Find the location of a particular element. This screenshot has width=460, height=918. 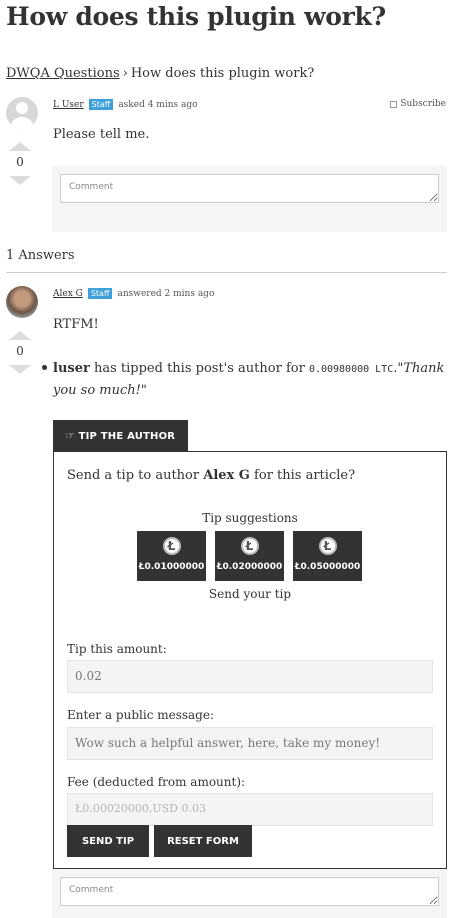

subscribe-label: Subscribe is located at coordinates (423, 104).